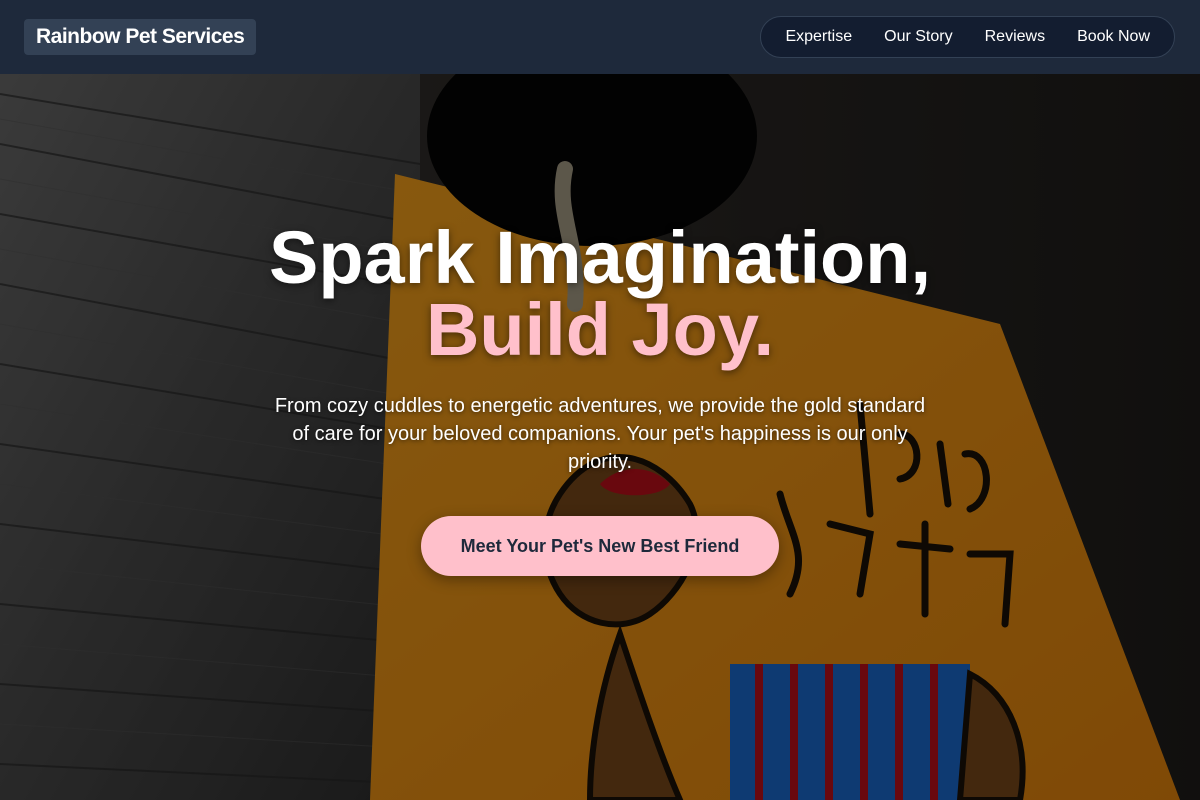 The width and height of the screenshot is (1200, 800). I want to click on headline-line-1: Spark Imagination,, so click(600, 257).